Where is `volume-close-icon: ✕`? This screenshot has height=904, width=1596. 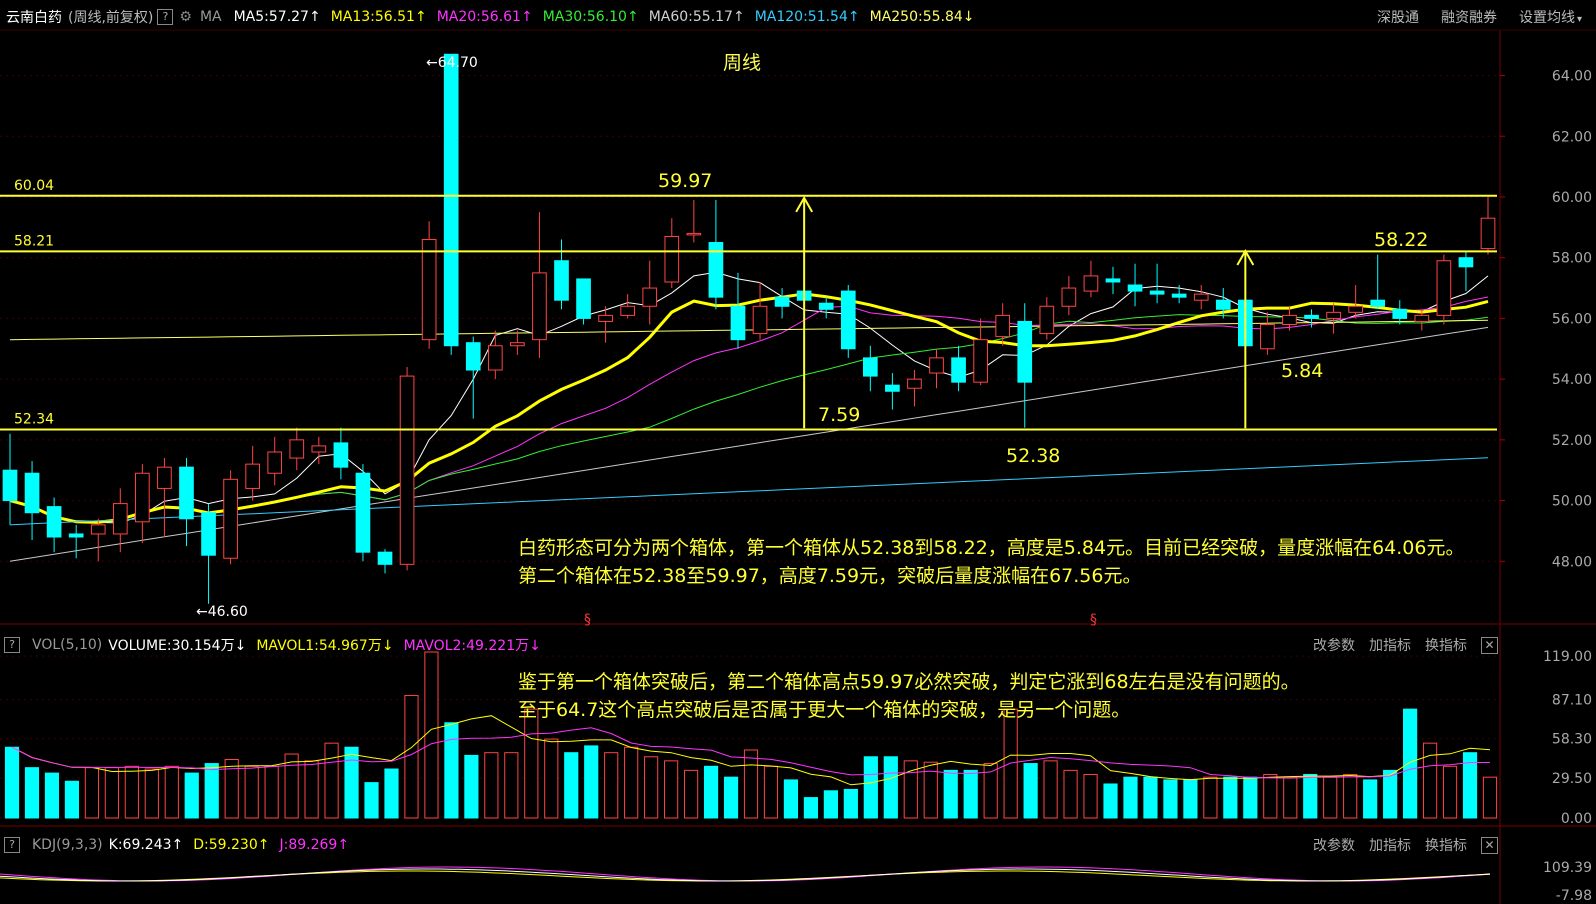 volume-close-icon: ✕ is located at coordinates (1489, 645).